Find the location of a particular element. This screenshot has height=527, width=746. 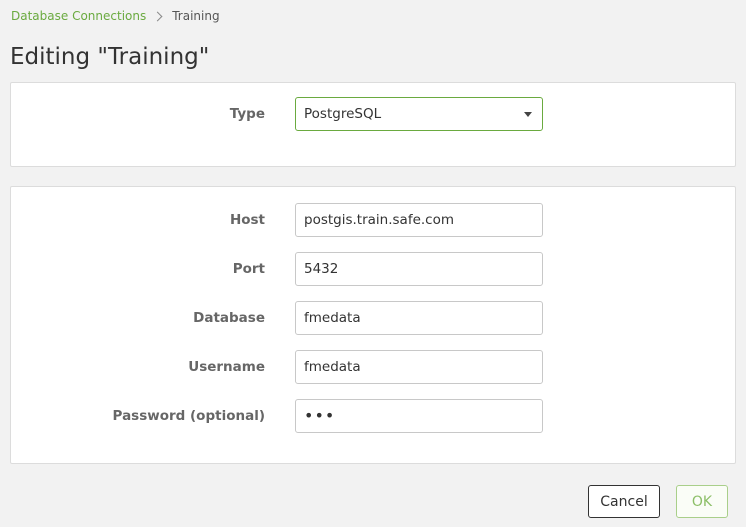

password-row: Password (optional) ••• is located at coordinates (373, 416).